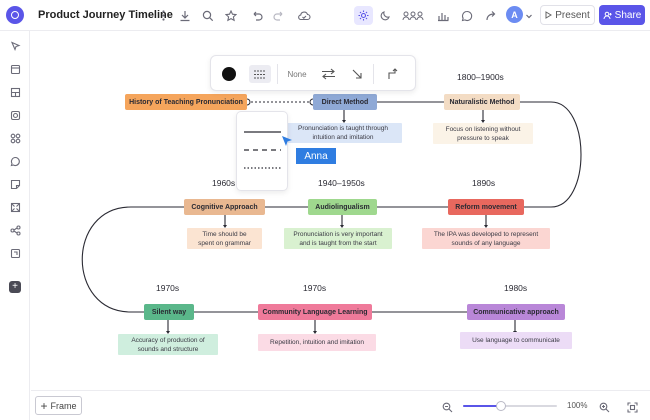 The image size is (650, 420). Describe the element at coordinates (15, 207) in the screenshot. I see `image-icon` at that location.